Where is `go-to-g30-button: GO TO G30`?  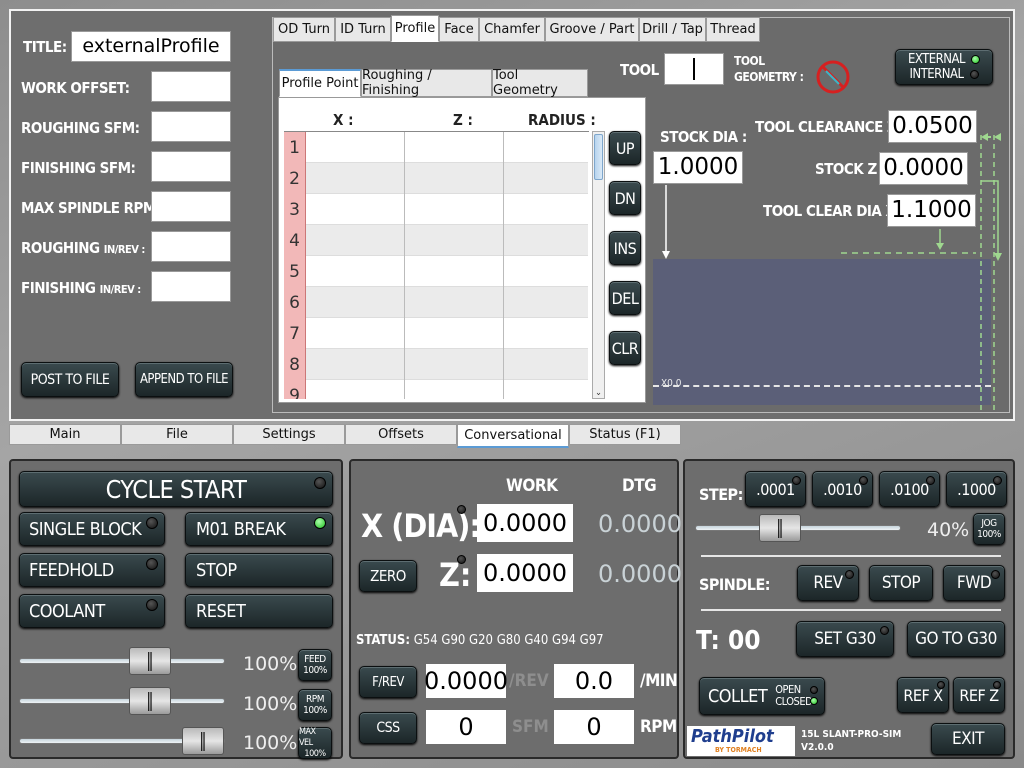 go-to-g30-button: GO TO G30 is located at coordinates (956, 639).